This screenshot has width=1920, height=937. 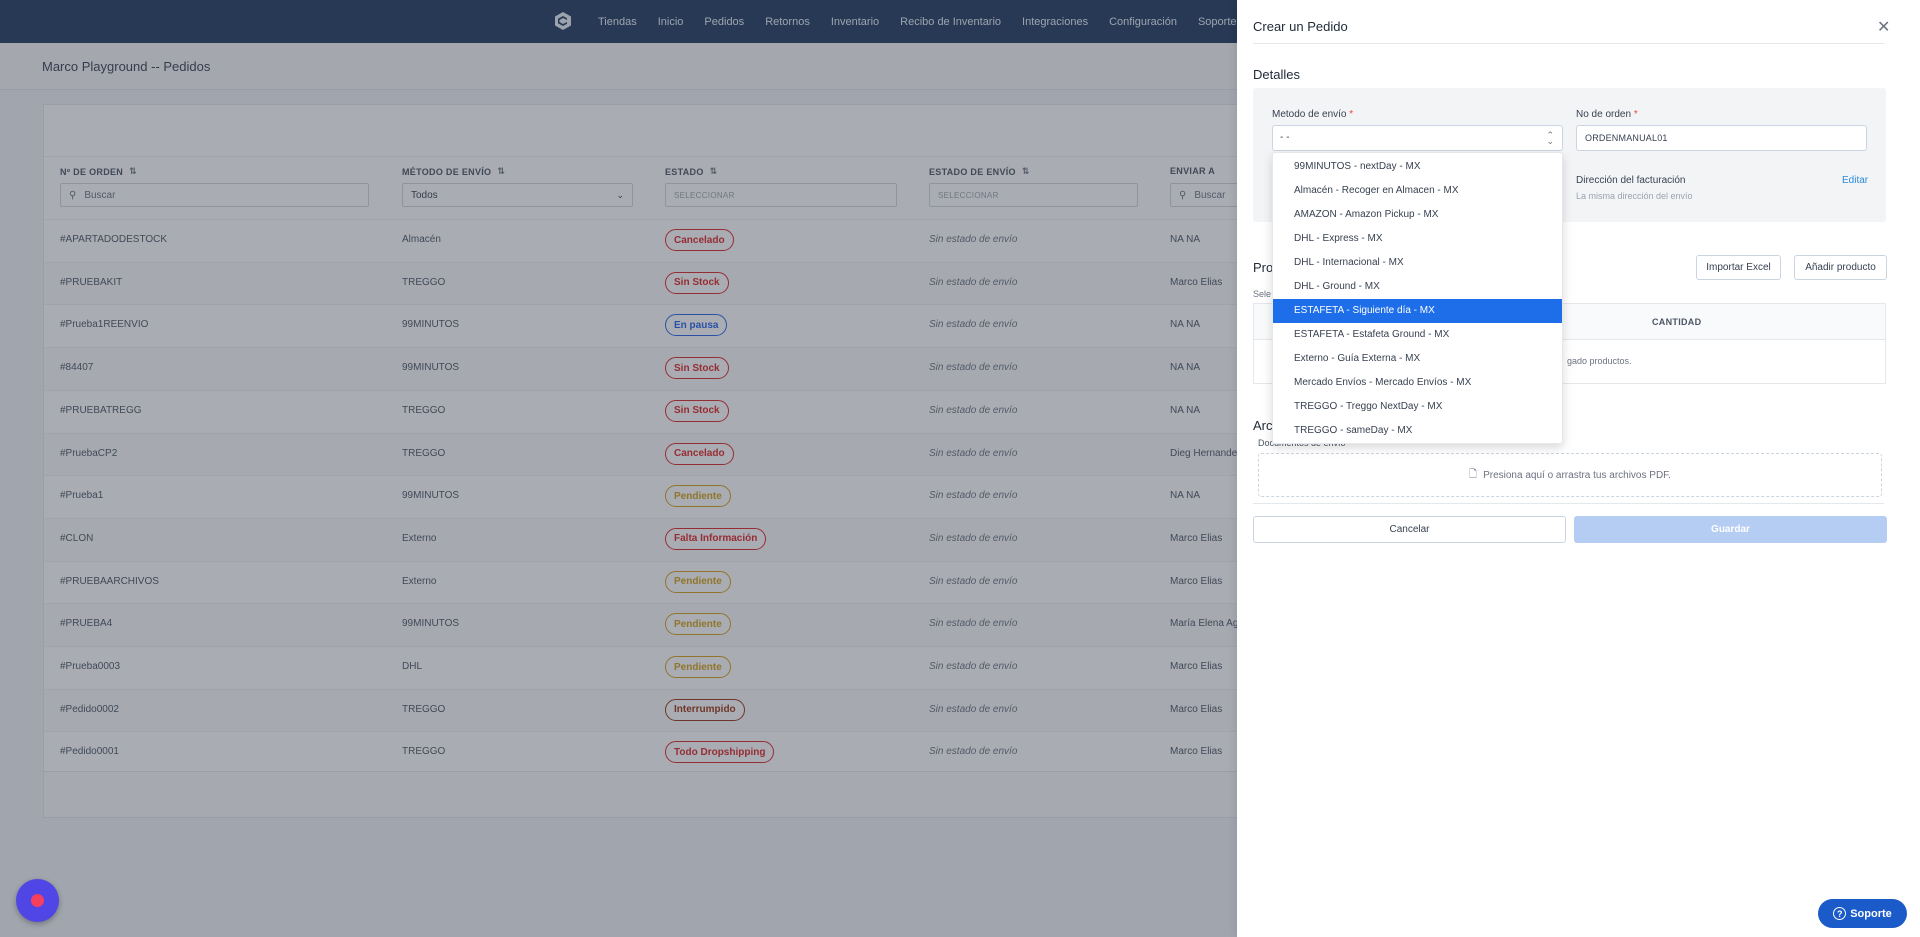 I want to click on support-button: ? Soporte, so click(x=1862, y=913).